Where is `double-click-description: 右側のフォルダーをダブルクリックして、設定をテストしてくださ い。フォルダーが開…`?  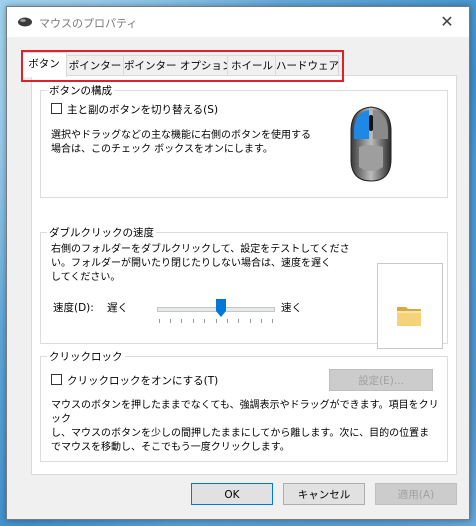
double-click-description: 右側のフォルダーをダブルクリックして、設定をテストしてくださ い。フォルダーが開… is located at coordinates (201, 264).